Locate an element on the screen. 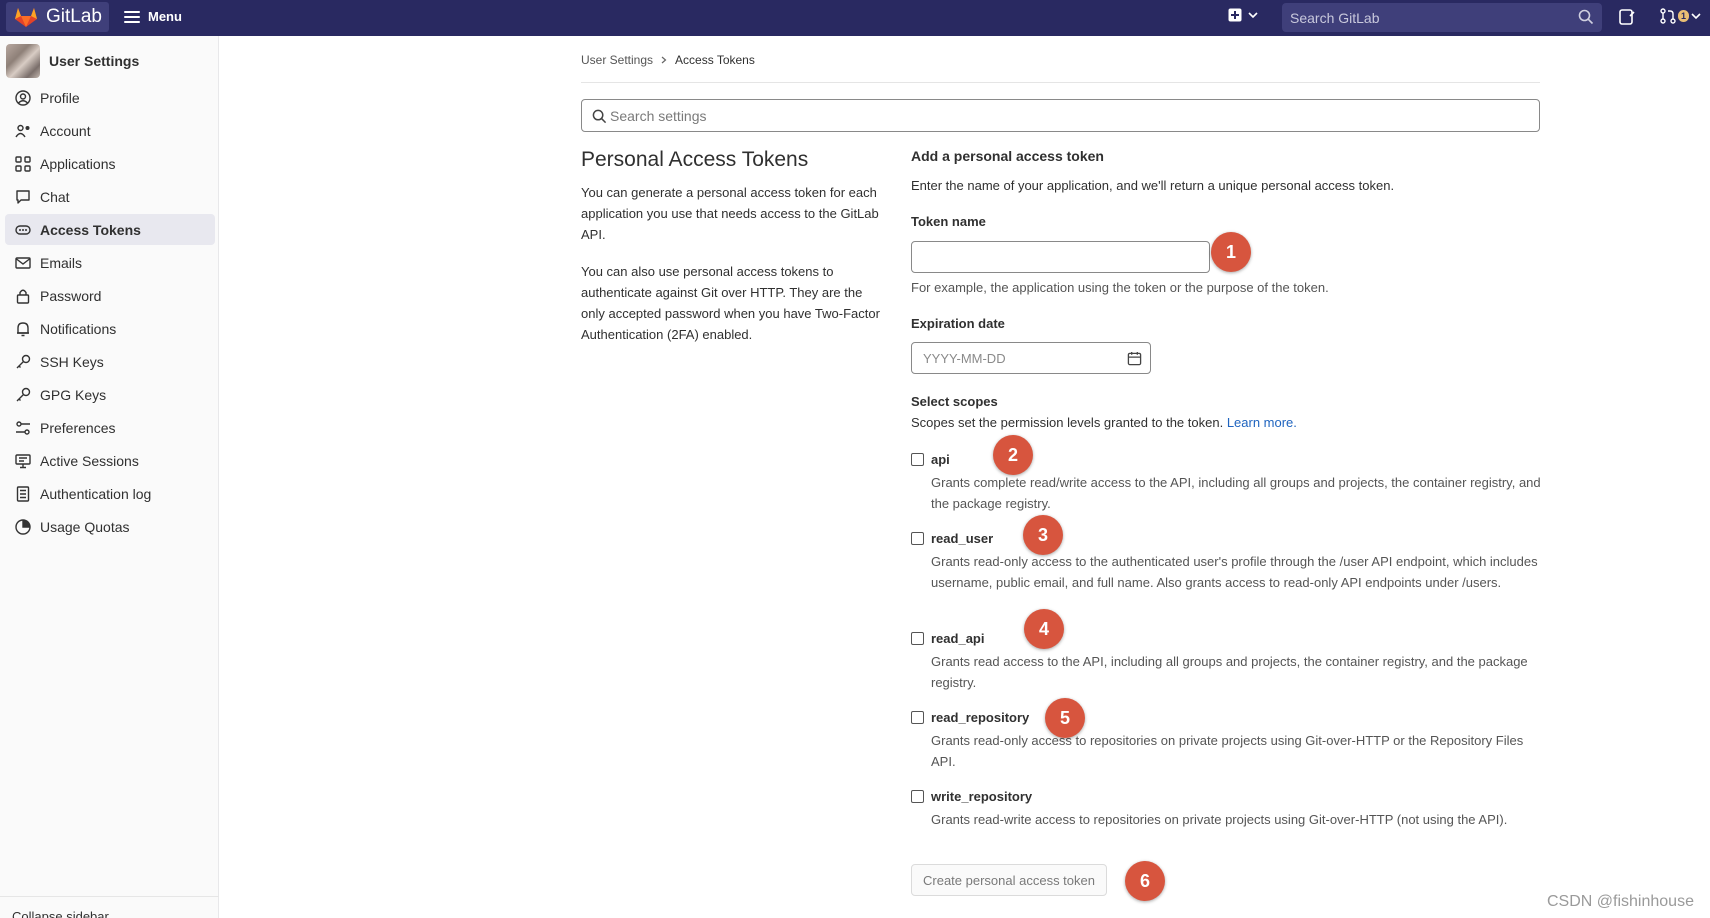 The width and height of the screenshot is (1710, 918). global-search-input is located at coordinates (1422, 17).